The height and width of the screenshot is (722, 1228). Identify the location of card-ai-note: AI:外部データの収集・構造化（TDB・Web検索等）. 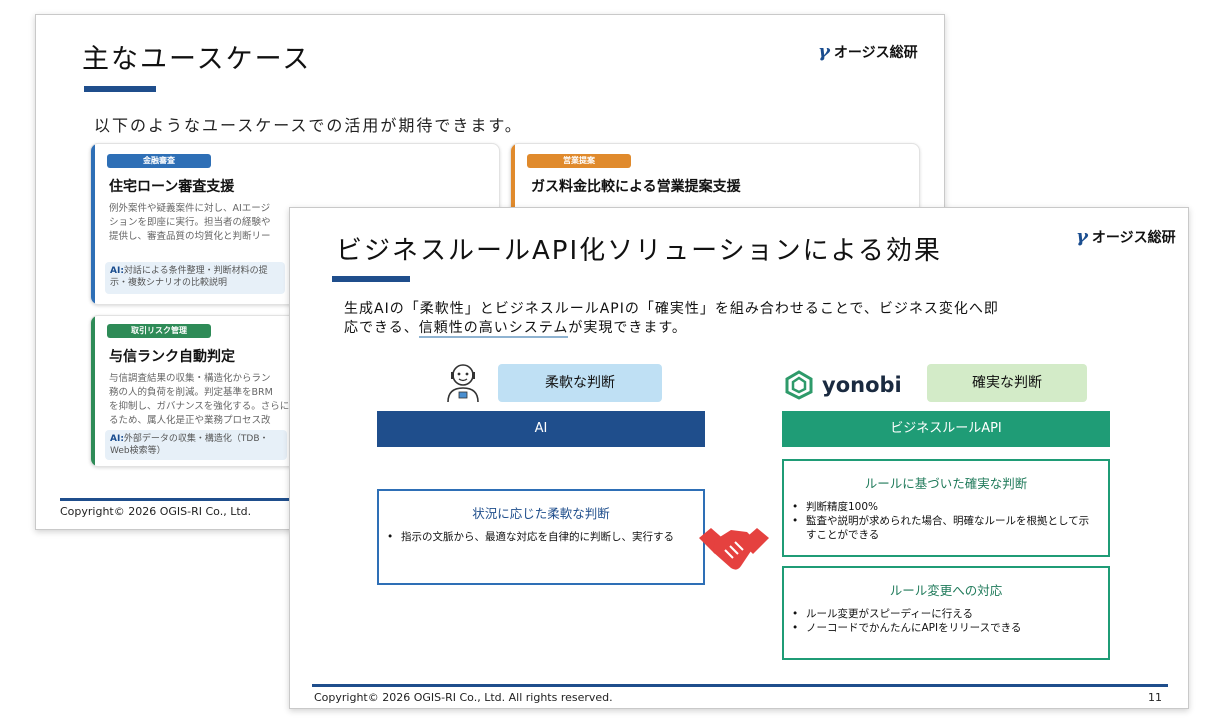
(196, 445).